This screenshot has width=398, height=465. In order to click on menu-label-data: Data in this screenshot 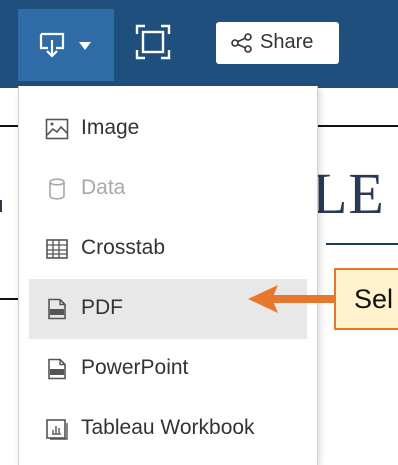, I will do `click(103, 187)`.